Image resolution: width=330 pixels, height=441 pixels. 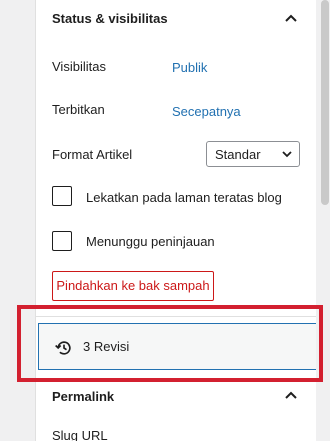 What do you see at coordinates (83, 396) in the screenshot?
I see `permalink-section-title: Permalink` at bounding box center [83, 396].